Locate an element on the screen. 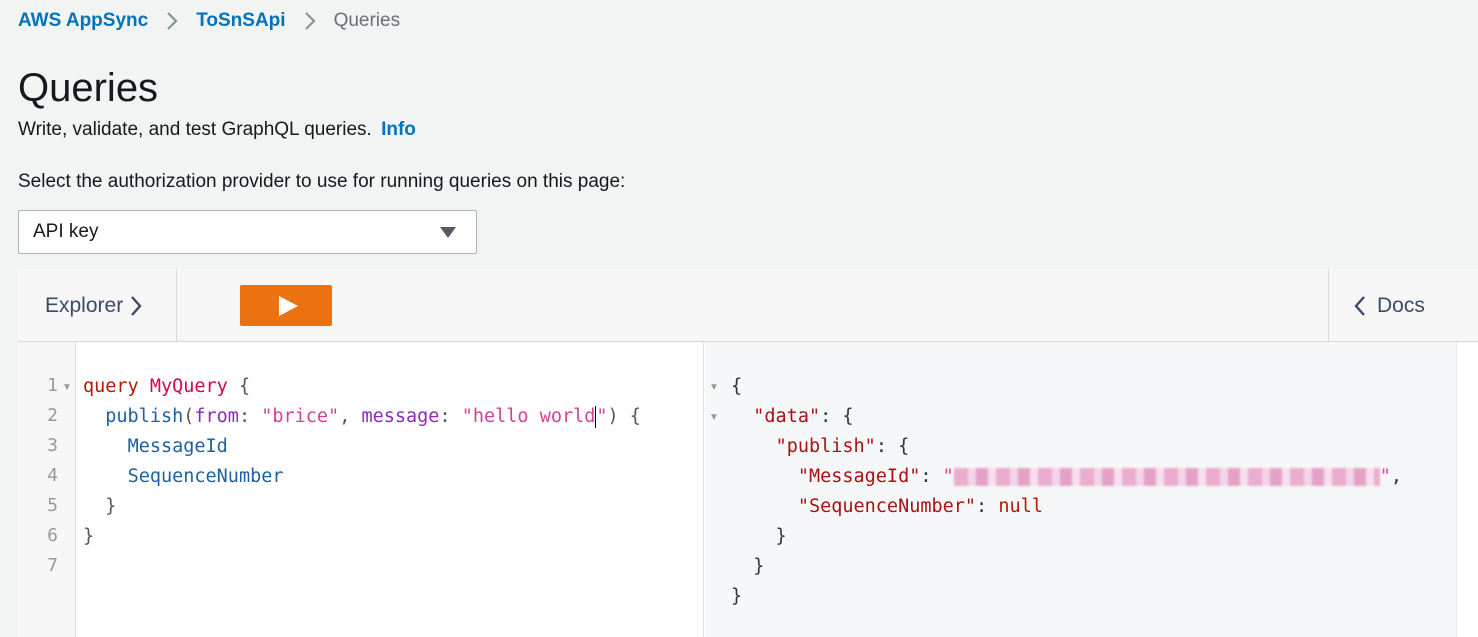 The height and width of the screenshot is (637, 1478). argument-name: from is located at coordinates (216, 416).